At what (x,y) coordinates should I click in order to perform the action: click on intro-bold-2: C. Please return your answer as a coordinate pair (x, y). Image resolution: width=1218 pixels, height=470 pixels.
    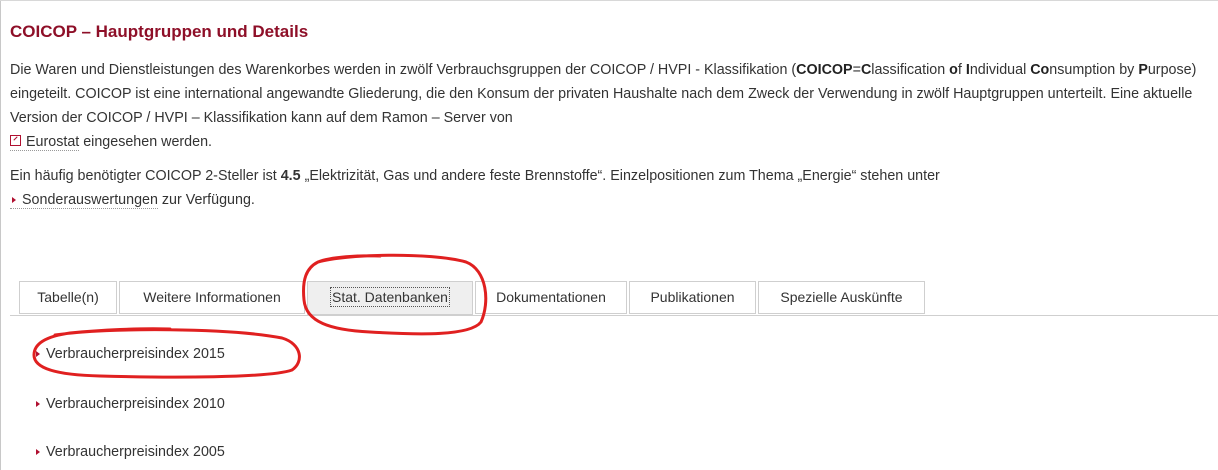
    Looking at the image, I should click on (866, 70).